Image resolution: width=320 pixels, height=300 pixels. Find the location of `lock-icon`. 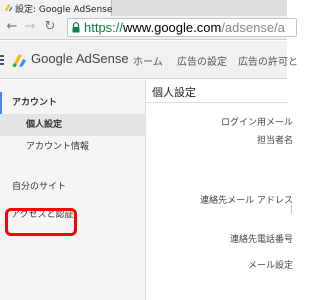

lock-icon is located at coordinates (76, 27).